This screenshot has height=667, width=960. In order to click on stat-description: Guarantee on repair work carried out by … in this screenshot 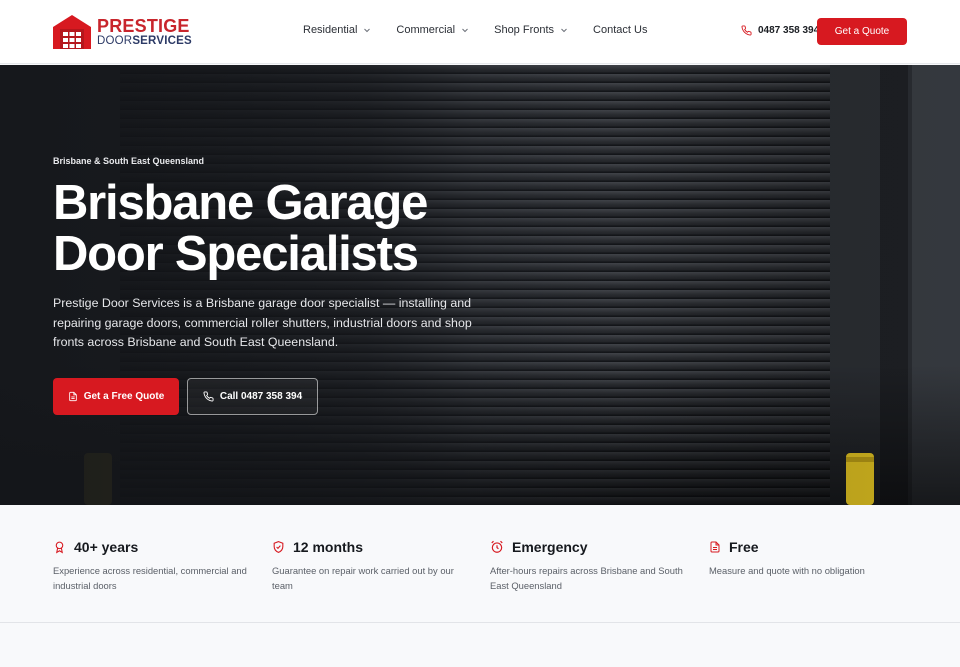, I will do `click(363, 578)`.